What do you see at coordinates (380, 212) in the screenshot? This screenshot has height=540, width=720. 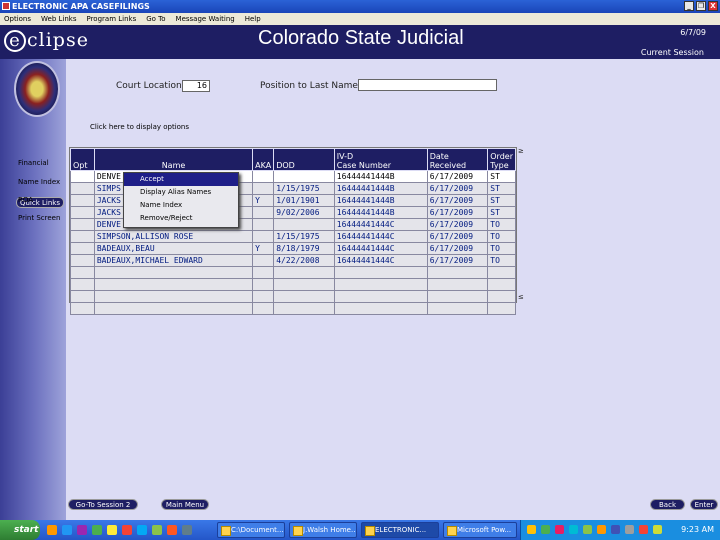 I see `cell-case-number: 16444441444B` at bounding box center [380, 212].